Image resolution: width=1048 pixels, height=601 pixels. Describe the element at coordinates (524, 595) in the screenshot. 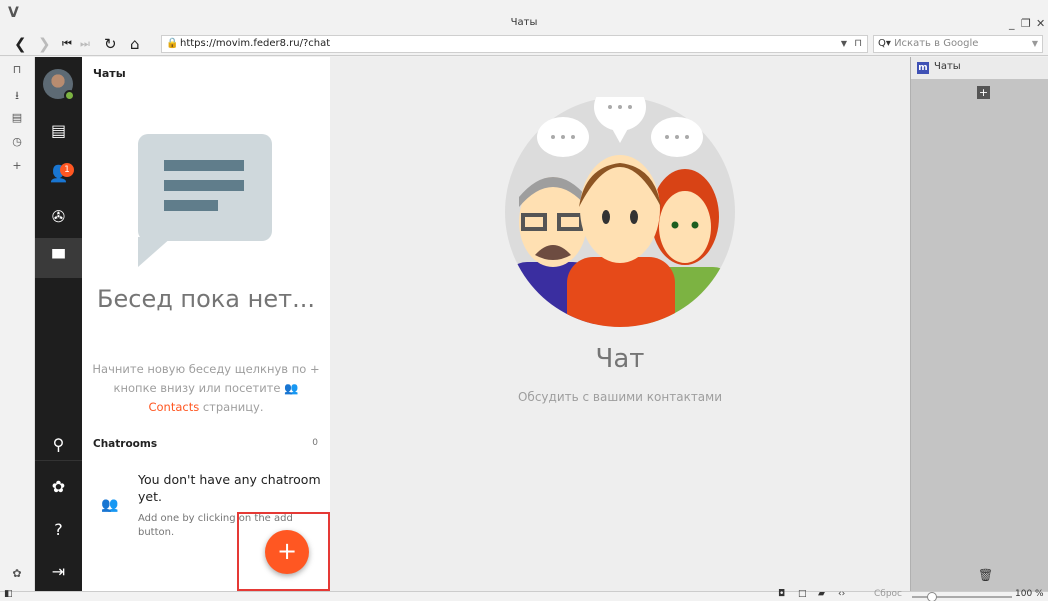

I see `status-bar: ◧ ◘ □ ▰ ‹› Сброс 100 %` at that location.